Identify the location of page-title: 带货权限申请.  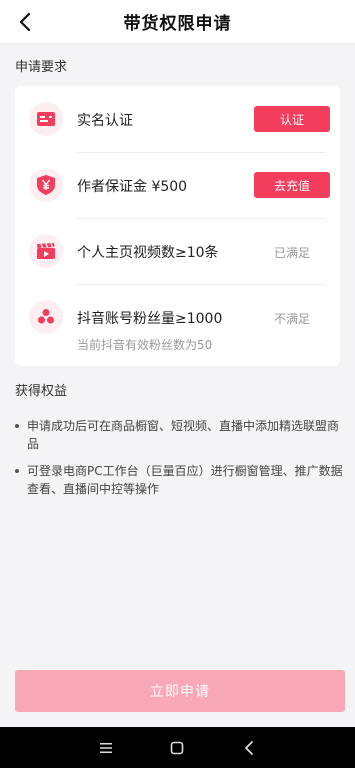
(177, 24).